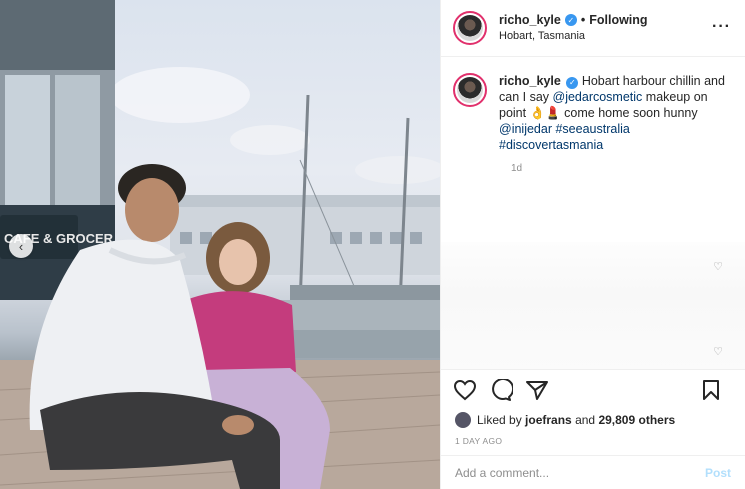 This screenshot has height=489, width=745. What do you see at coordinates (721, 27) in the screenshot?
I see `more-options-icon: ···` at bounding box center [721, 27].